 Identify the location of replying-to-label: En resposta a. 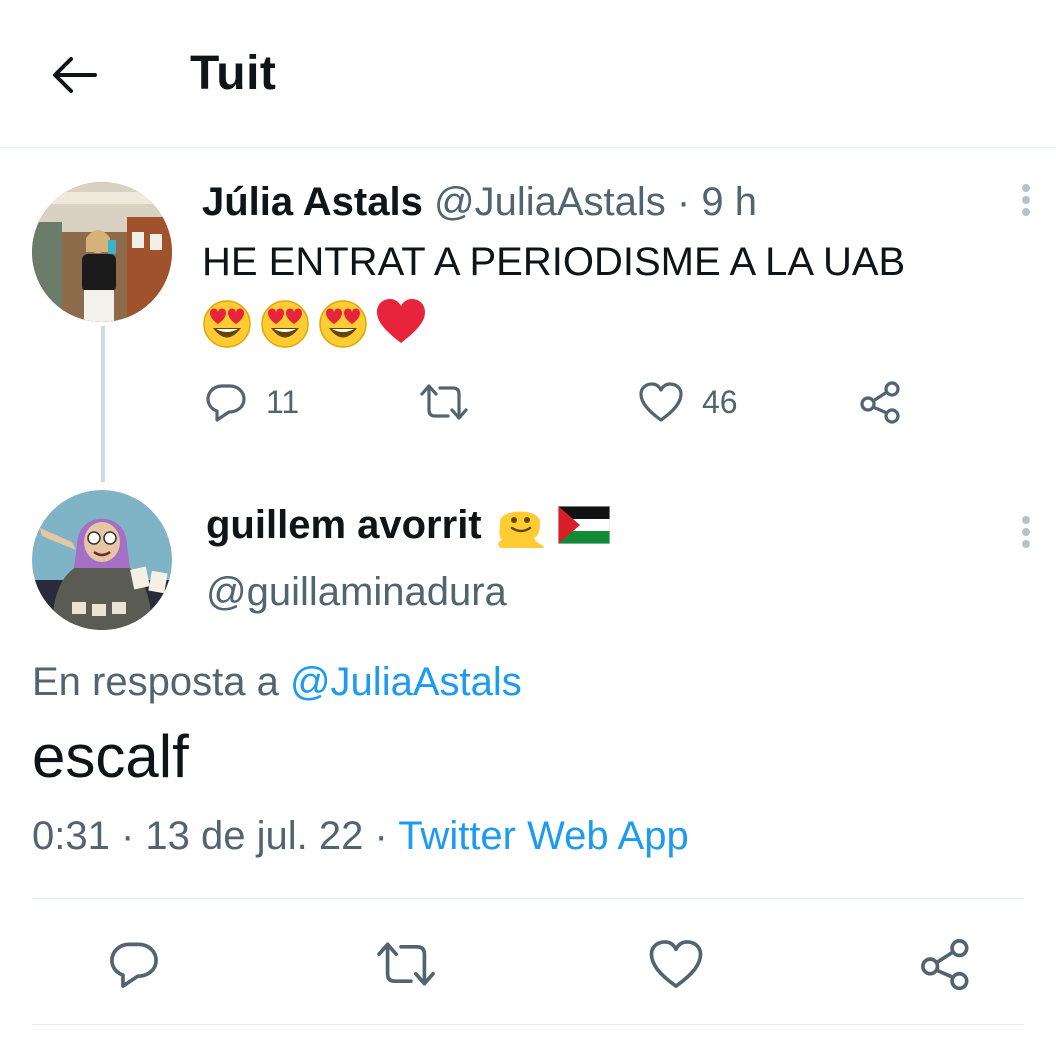
(155, 682).